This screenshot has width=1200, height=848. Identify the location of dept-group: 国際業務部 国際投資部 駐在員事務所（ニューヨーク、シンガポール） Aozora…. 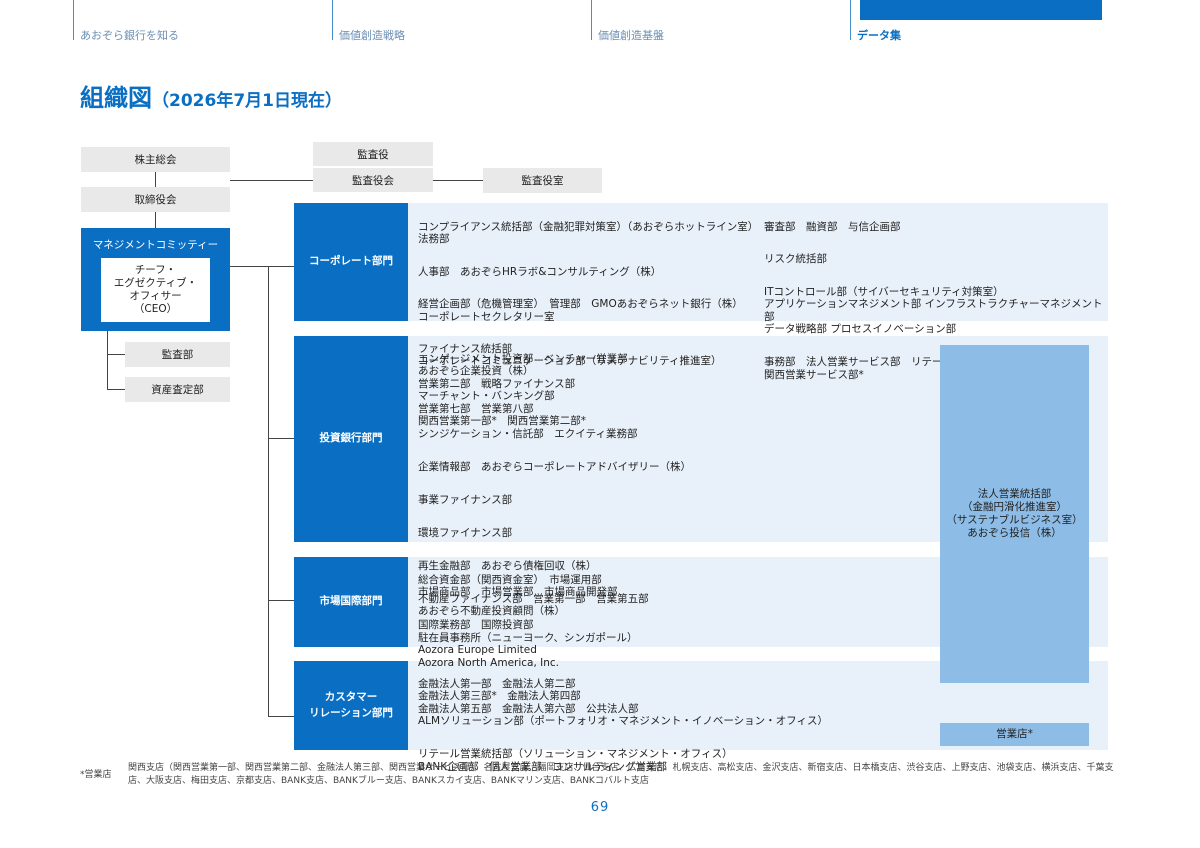
(528, 644).